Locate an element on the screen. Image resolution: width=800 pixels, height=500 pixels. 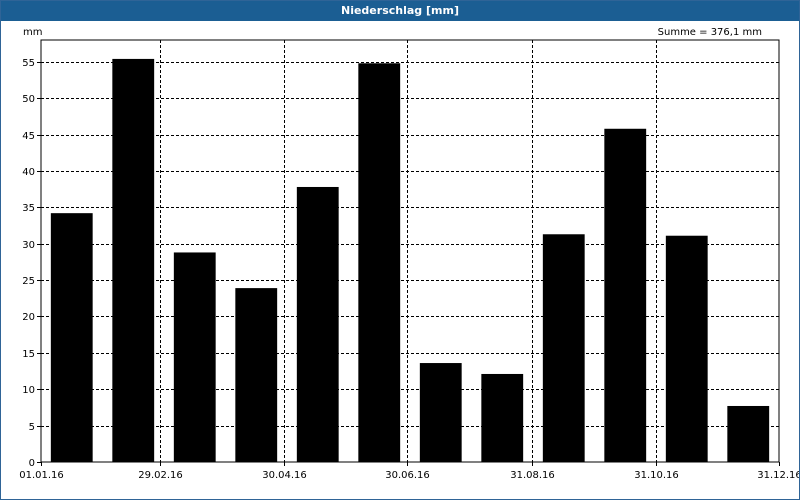
y-tick-label: 35 is located at coordinates (28, 208).